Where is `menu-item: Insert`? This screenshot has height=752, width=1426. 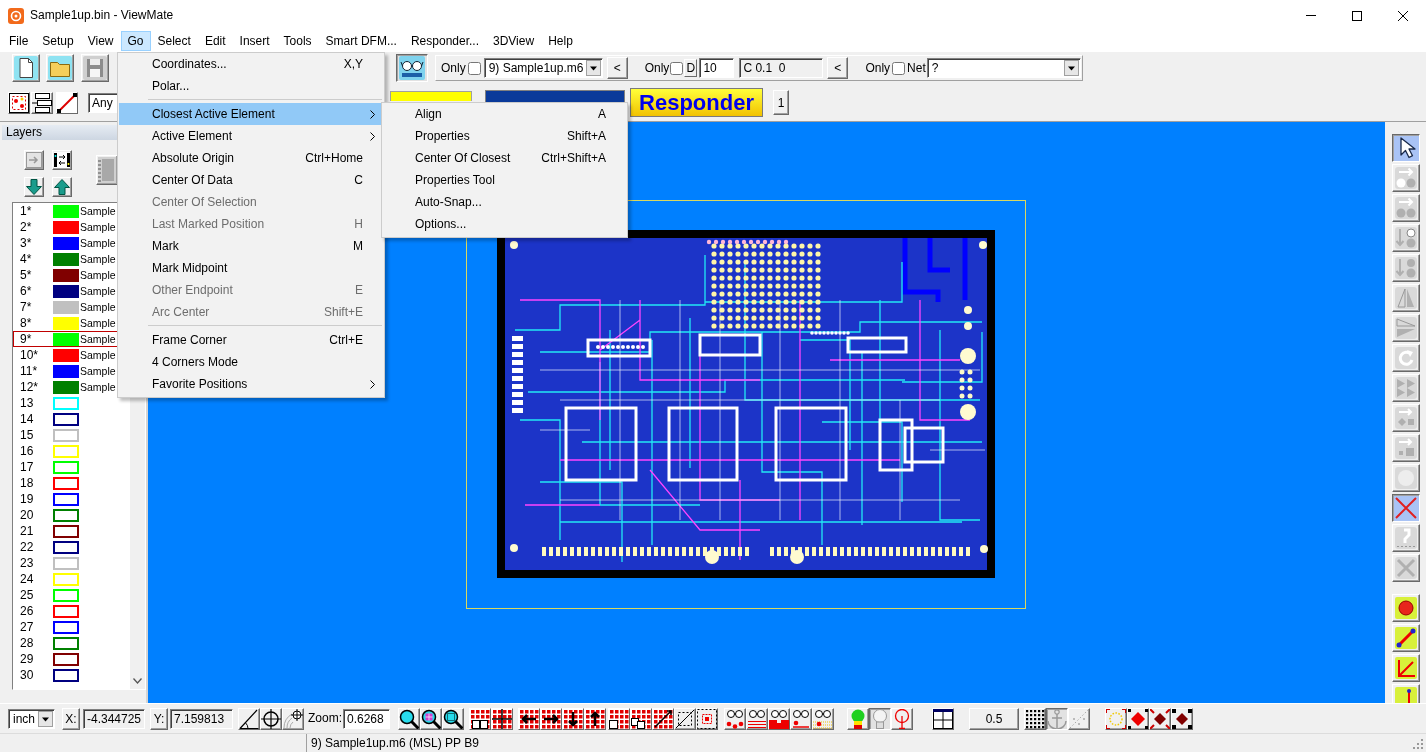 menu-item: Insert is located at coordinates (254, 41).